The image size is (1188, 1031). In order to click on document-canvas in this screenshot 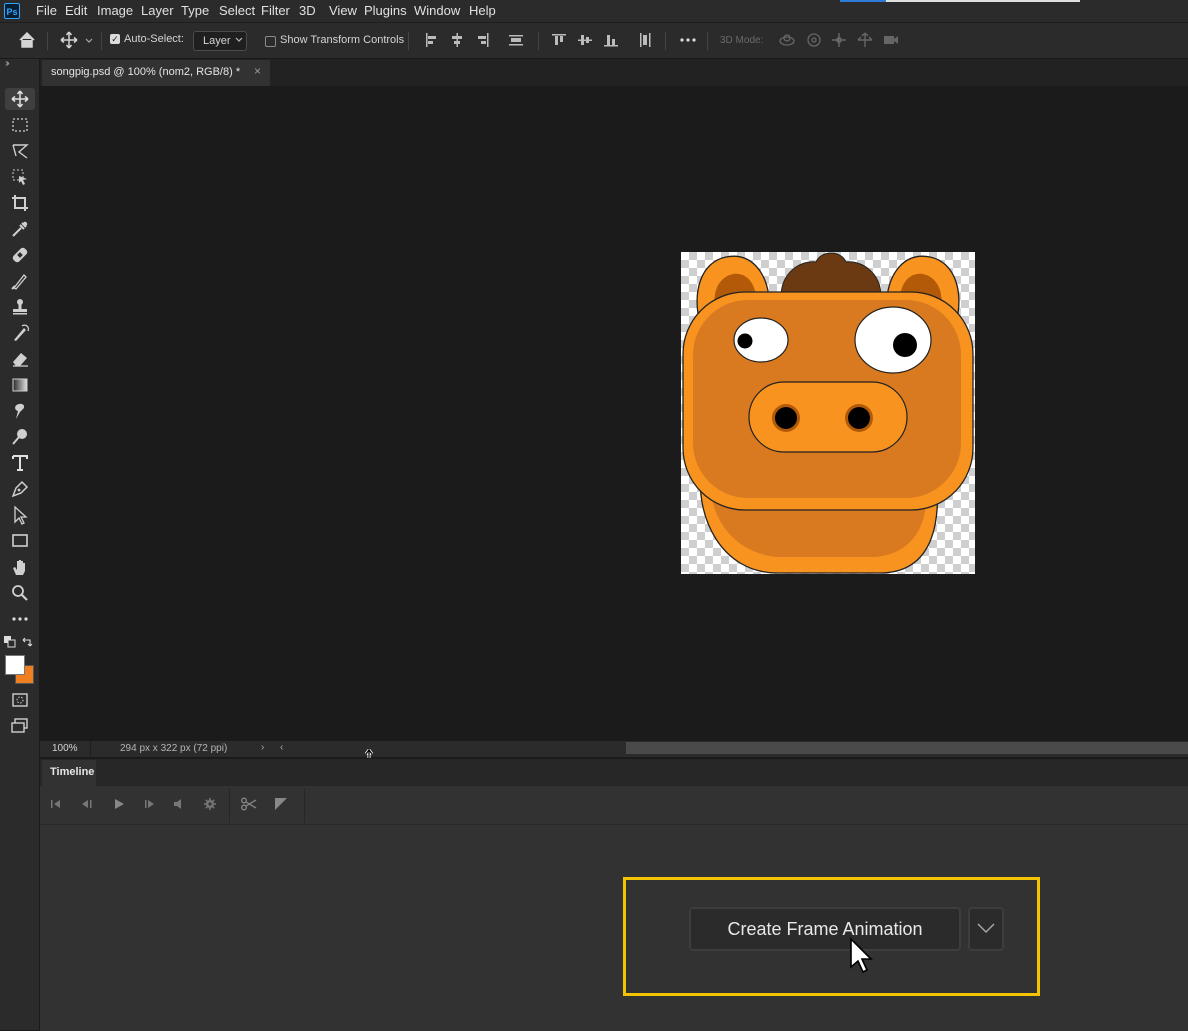, I will do `click(828, 413)`.